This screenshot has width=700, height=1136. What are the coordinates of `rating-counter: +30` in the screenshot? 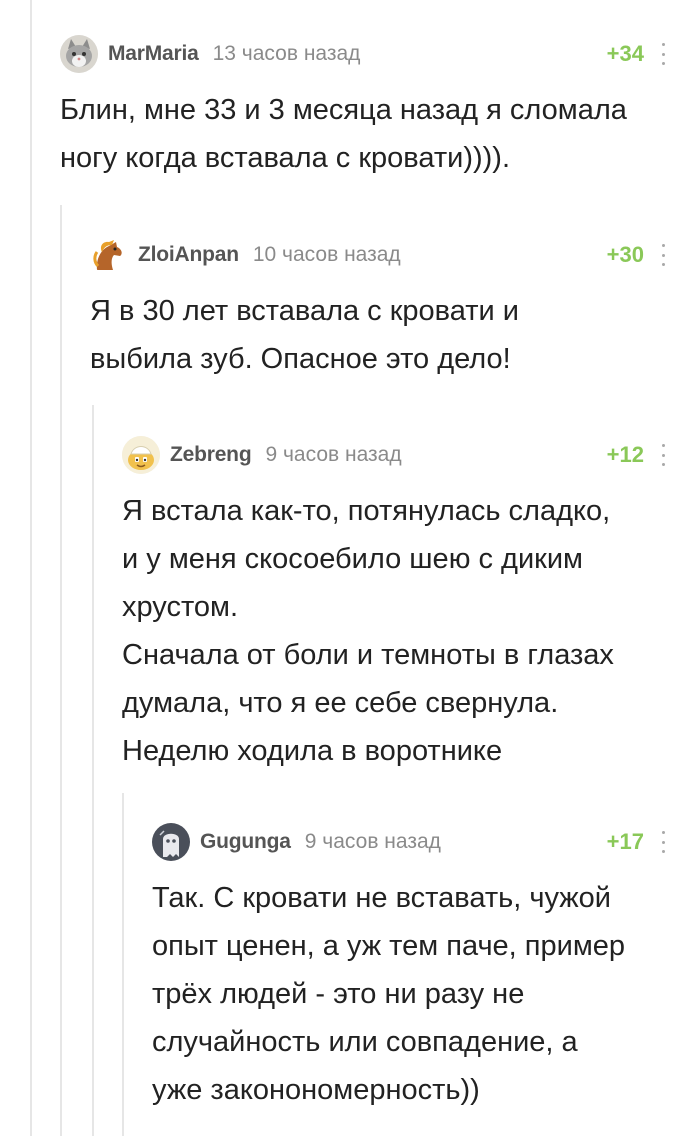 It's located at (625, 255).